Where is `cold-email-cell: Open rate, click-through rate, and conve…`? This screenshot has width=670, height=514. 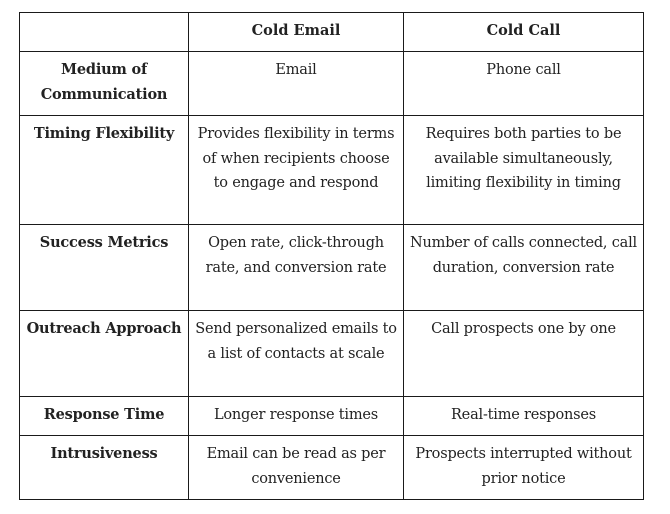
cold-email-cell: Open rate, click-through rate, and conve… is located at coordinates (296, 267).